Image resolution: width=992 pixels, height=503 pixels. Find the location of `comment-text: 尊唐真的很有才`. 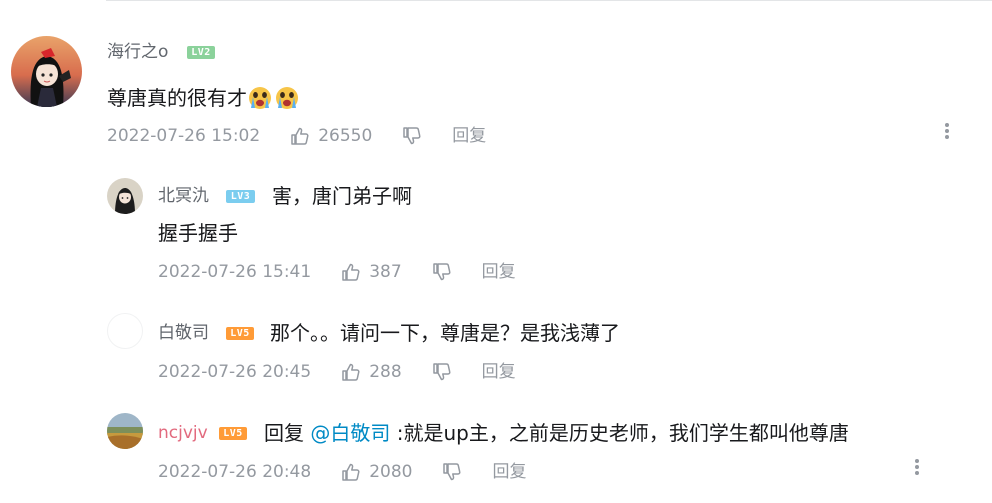

comment-text: 尊唐真的很有才 is located at coordinates (204, 97).